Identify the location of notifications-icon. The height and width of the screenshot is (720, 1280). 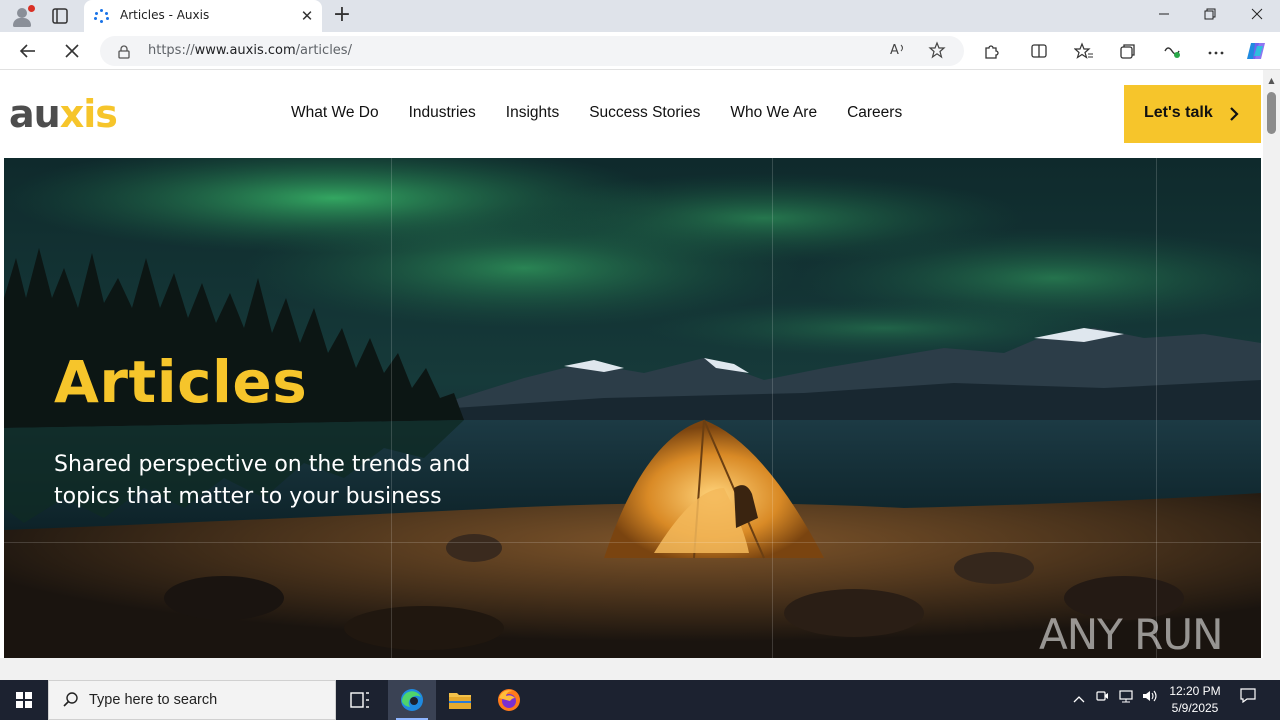
(1248, 700).